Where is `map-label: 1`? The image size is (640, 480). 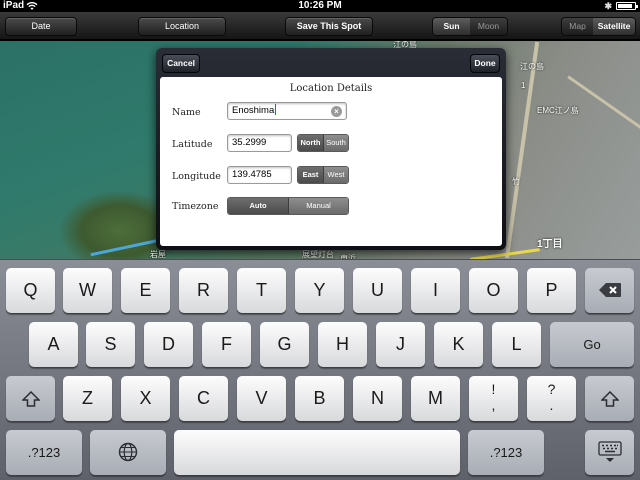 map-label: 1 is located at coordinates (523, 85).